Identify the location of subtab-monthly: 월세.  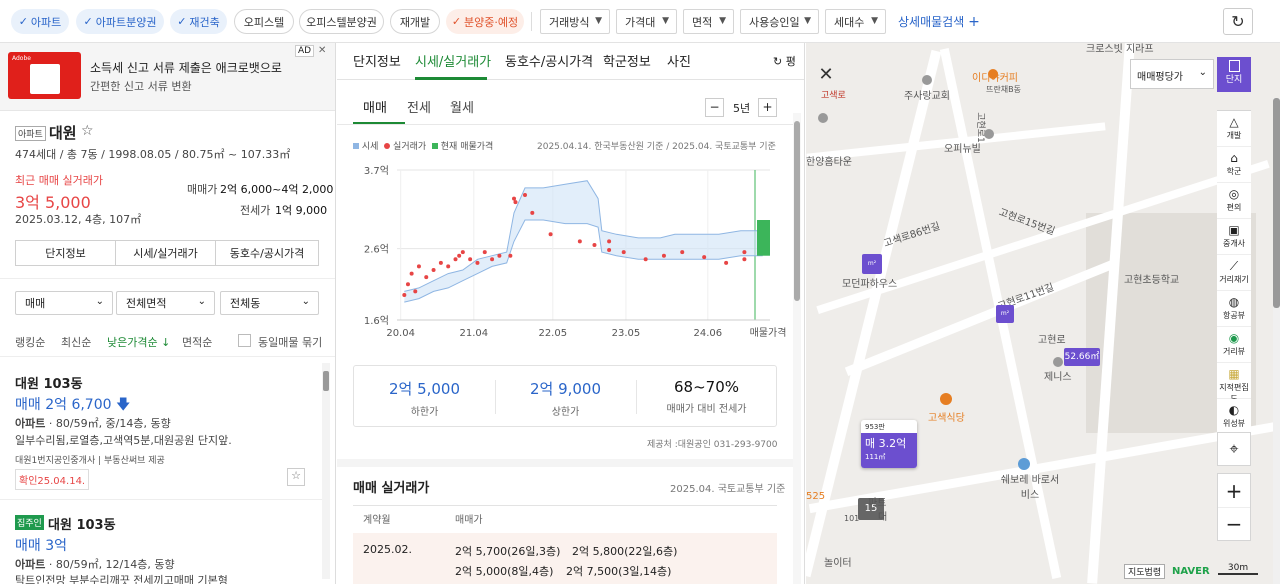
(462, 106).